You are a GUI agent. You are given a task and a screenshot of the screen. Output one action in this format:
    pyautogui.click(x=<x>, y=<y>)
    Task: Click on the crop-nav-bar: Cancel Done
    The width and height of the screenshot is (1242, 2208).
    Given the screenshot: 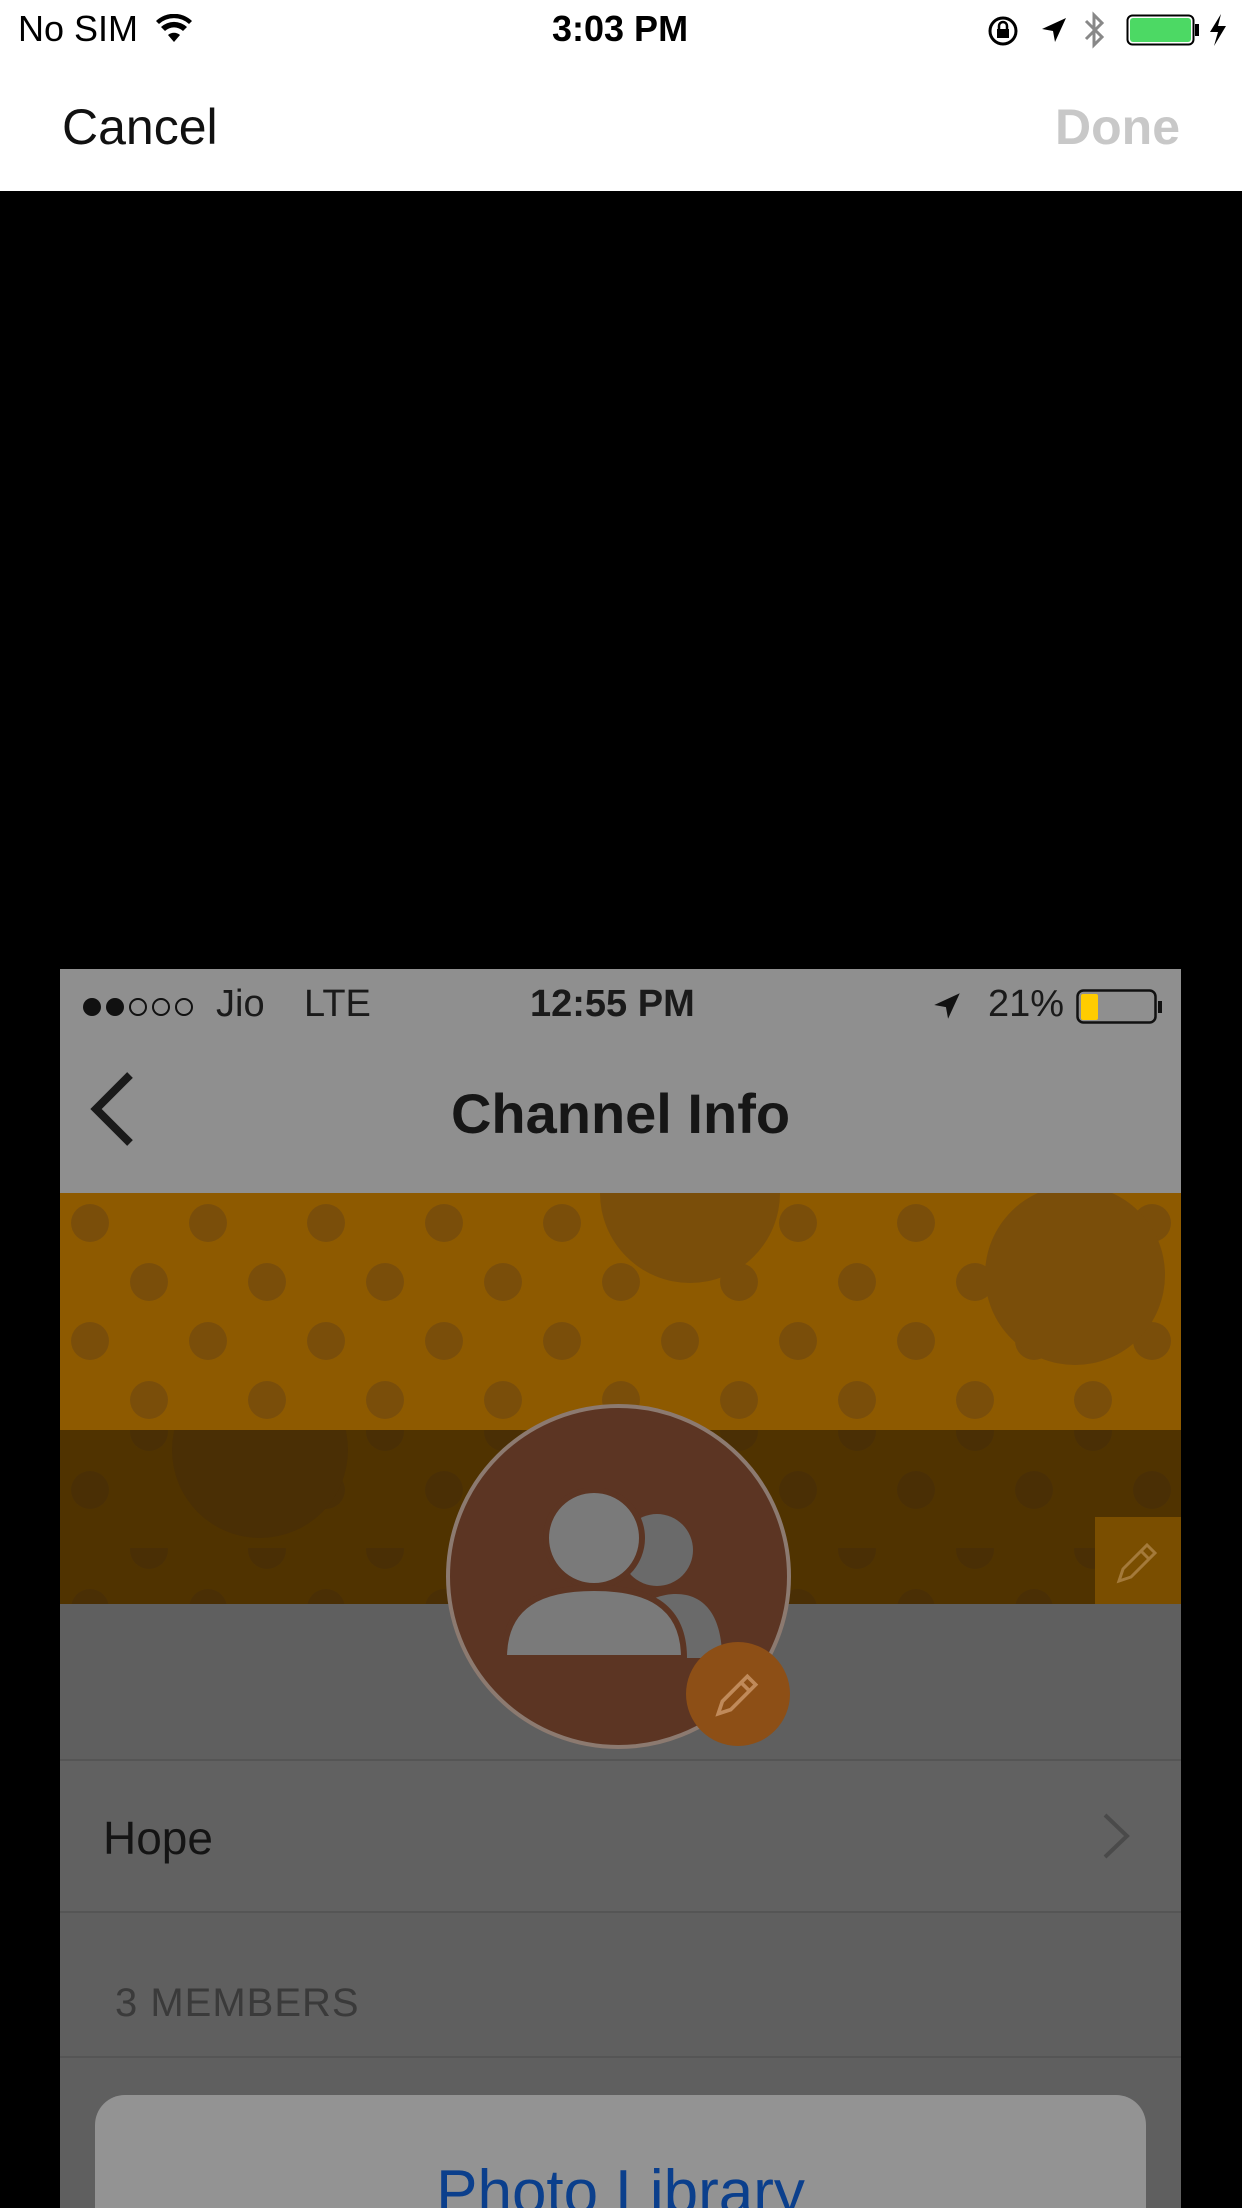 What is the action you would take?
    pyautogui.click(x=621, y=126)
    